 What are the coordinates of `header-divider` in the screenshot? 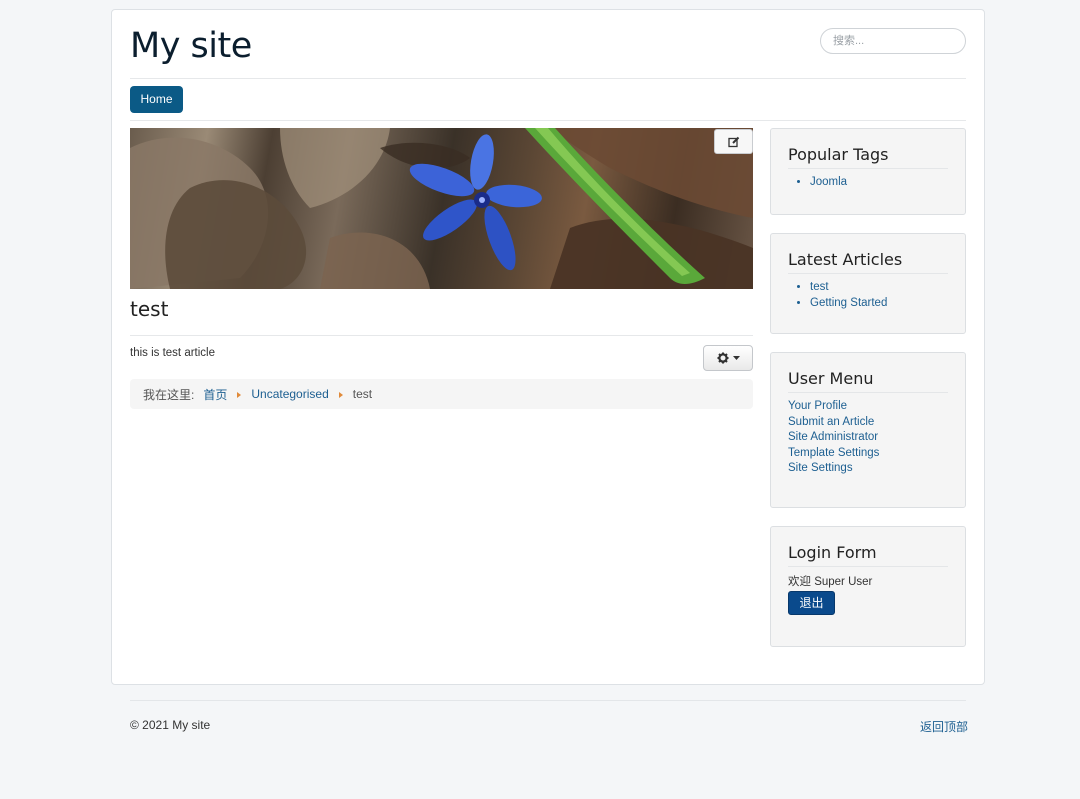 It's located at (548, 78).